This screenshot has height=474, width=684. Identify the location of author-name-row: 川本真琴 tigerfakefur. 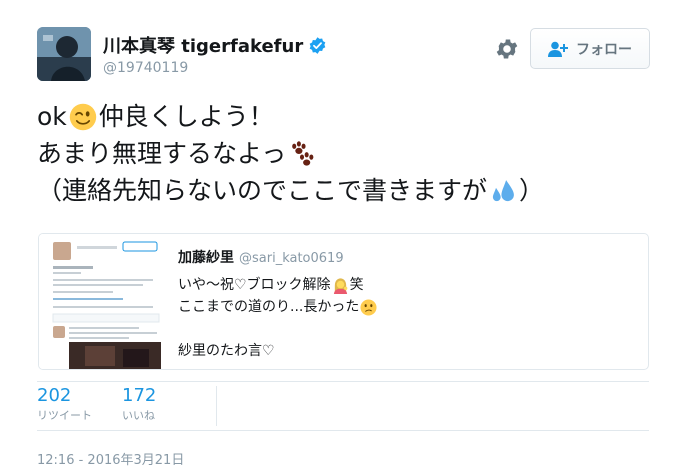
(215, 45).